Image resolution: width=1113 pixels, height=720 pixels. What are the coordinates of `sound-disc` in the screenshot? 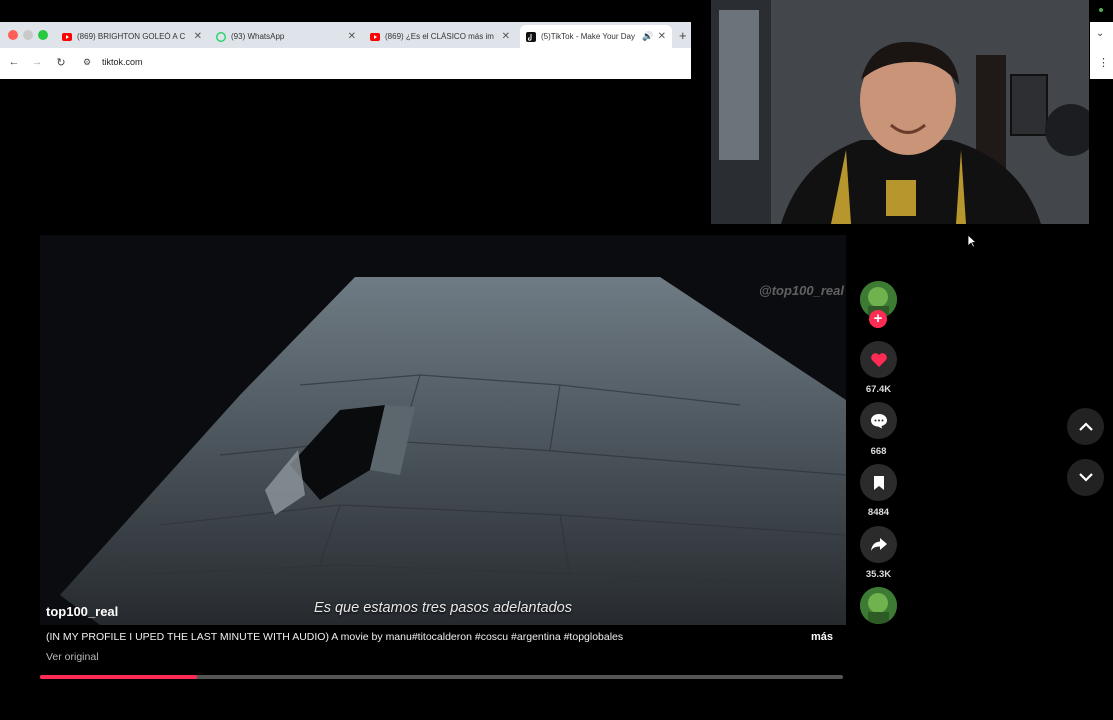 It's located at (878, 605).